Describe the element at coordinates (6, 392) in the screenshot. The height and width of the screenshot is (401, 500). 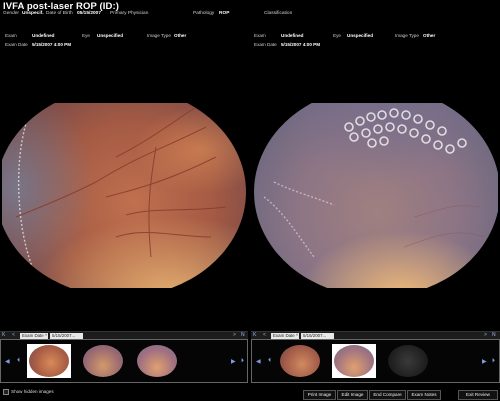
I see `show-hidden-checkbox` at that location.